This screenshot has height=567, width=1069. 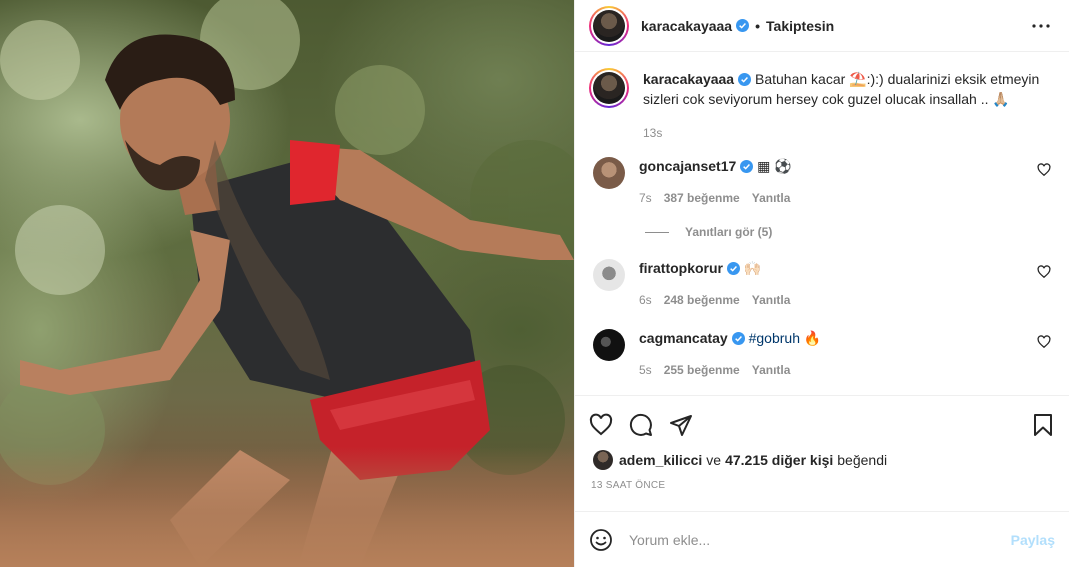 I want to click on caption-avatar, so click(x=609, y=88).